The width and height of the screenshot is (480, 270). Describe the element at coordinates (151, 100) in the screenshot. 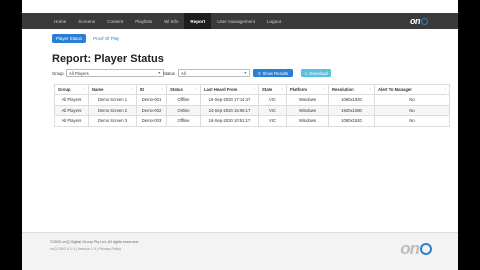

I see `cell-id: Demo-001` at that location.